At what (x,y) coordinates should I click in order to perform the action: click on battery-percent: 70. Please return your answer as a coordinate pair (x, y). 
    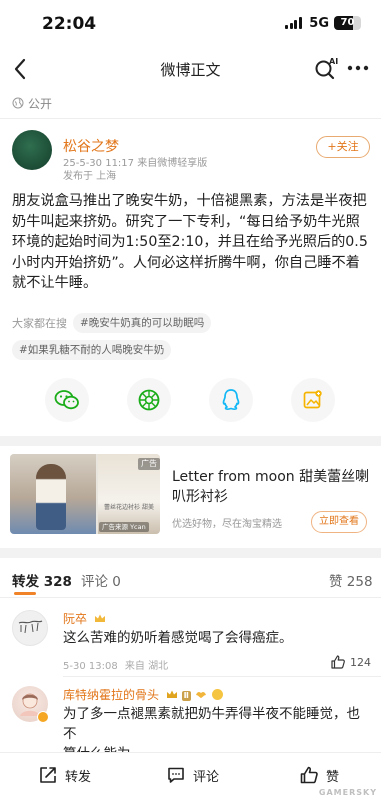
    Looking at the image, I should click on (347, 22).